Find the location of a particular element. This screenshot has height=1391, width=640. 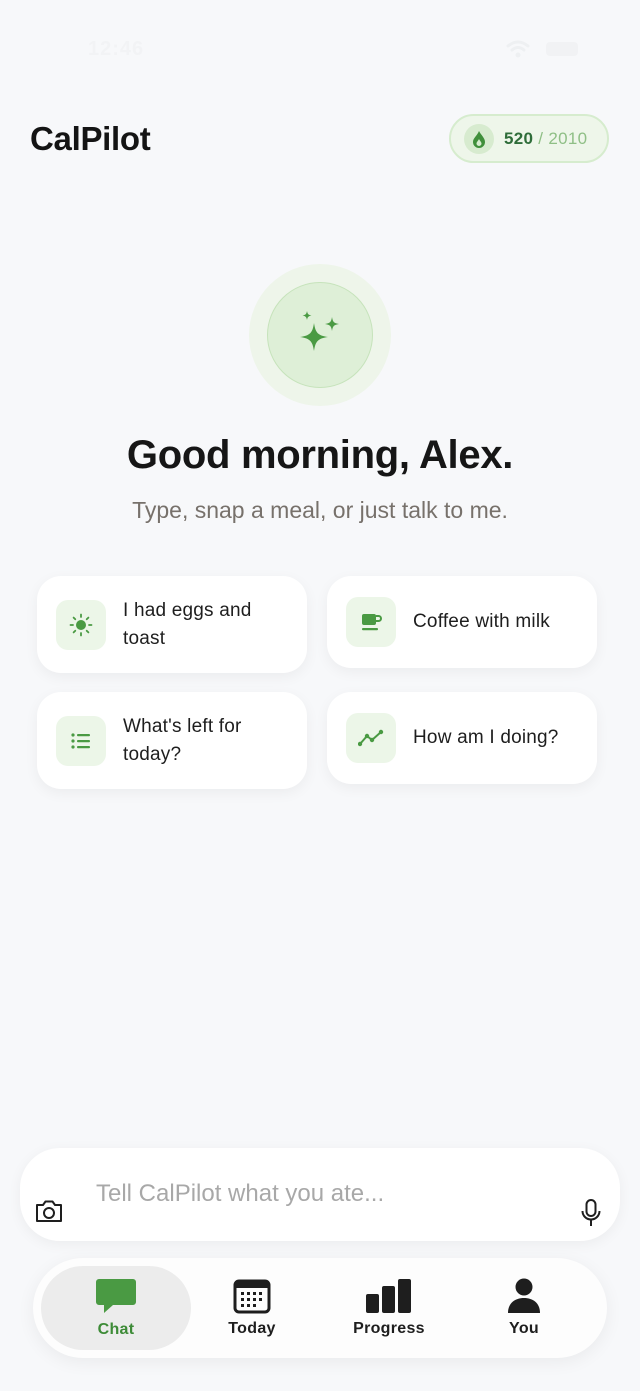

suggestion-chip-eggs-toast: I had eggs and toast is located at coordinates (172, 624).